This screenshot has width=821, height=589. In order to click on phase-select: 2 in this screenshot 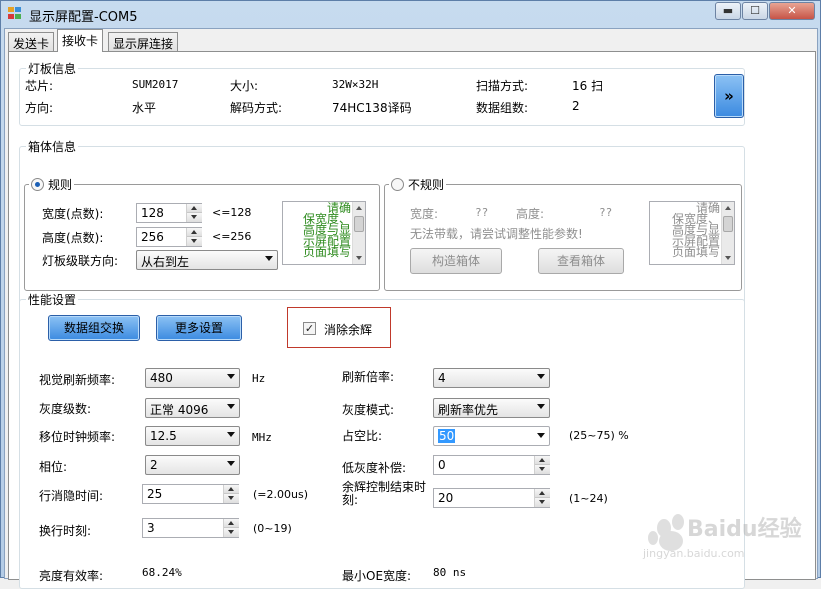, I will do `click(192, 465)`.